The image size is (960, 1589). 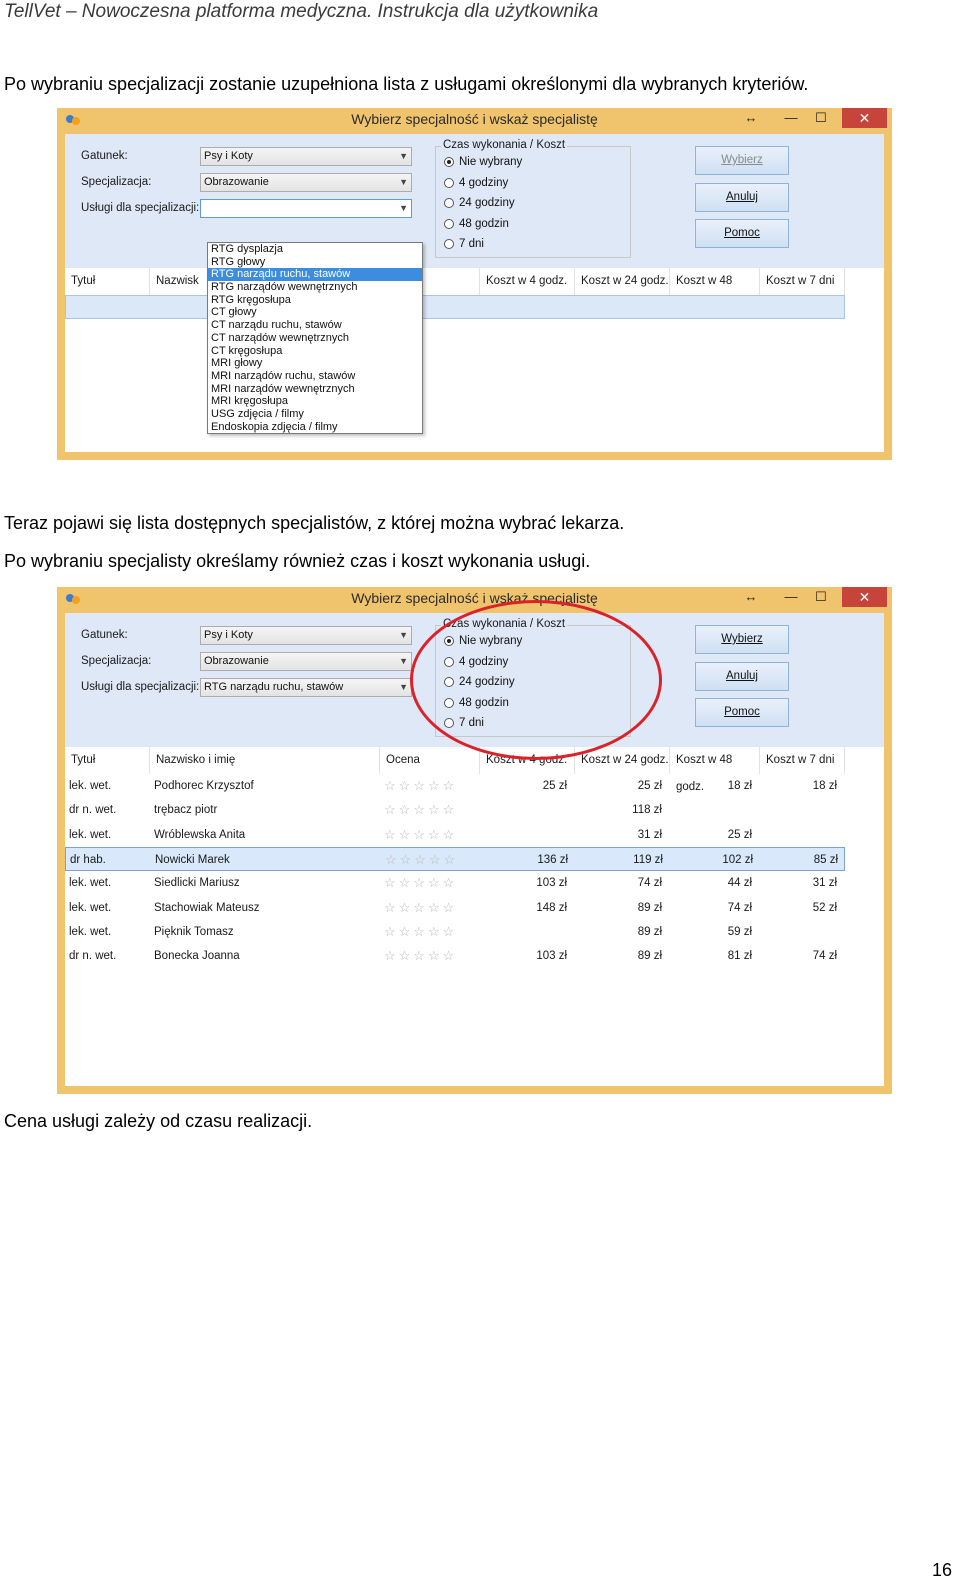 What do you see at coordinates (315, 401) in the screenshot?
I see `dropdown-option: MRI kręgosłupa` at bounding box center [315, 401].